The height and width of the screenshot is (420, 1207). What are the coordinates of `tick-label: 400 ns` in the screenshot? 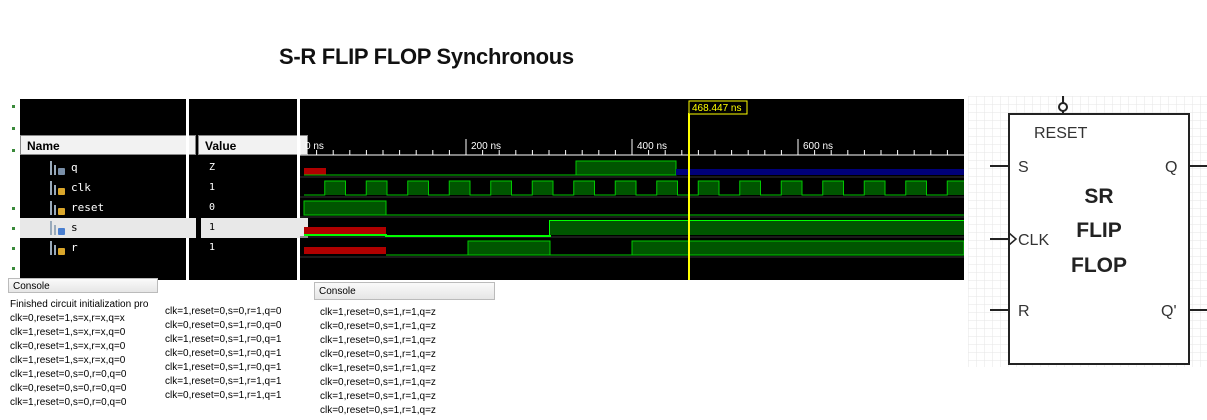 It's located at (652, 146).